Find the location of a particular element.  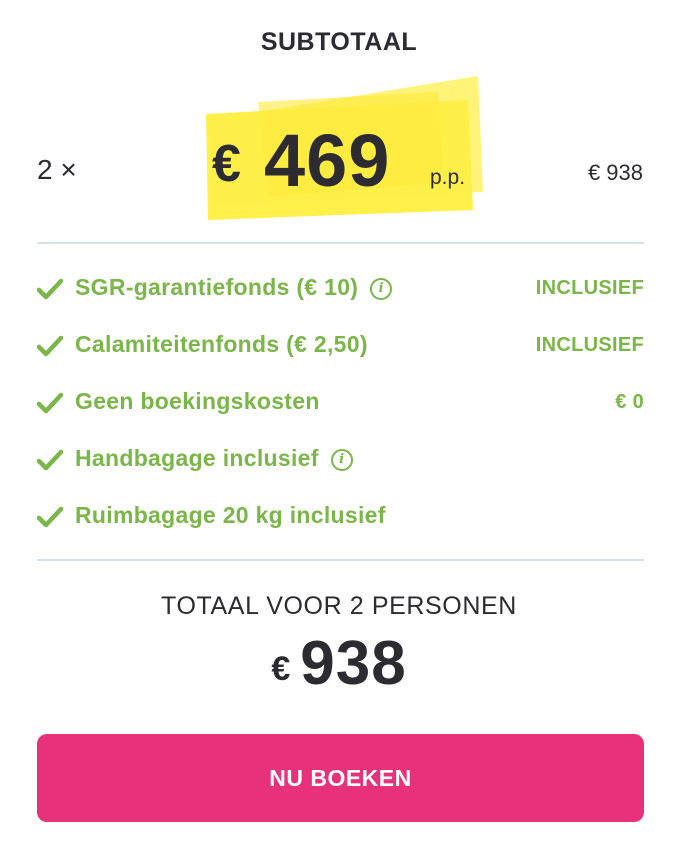

fee-value-boekingskosten: € 0 is located at coordinates (629, 402).